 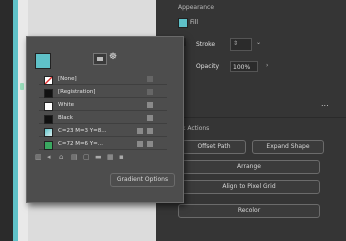 What do you see at coordinates (98, 157) in the screenshot?
I see `folder-icon: ▬` at bounding box center [98, 157].